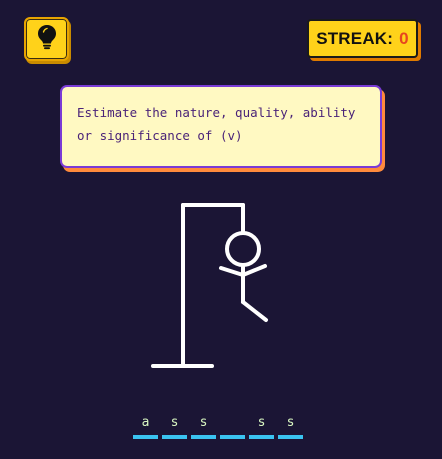  What do you see at coordinates (209, 285) in the screenshot?
I see `hangman-drawing` at bounding box center [209, 285].